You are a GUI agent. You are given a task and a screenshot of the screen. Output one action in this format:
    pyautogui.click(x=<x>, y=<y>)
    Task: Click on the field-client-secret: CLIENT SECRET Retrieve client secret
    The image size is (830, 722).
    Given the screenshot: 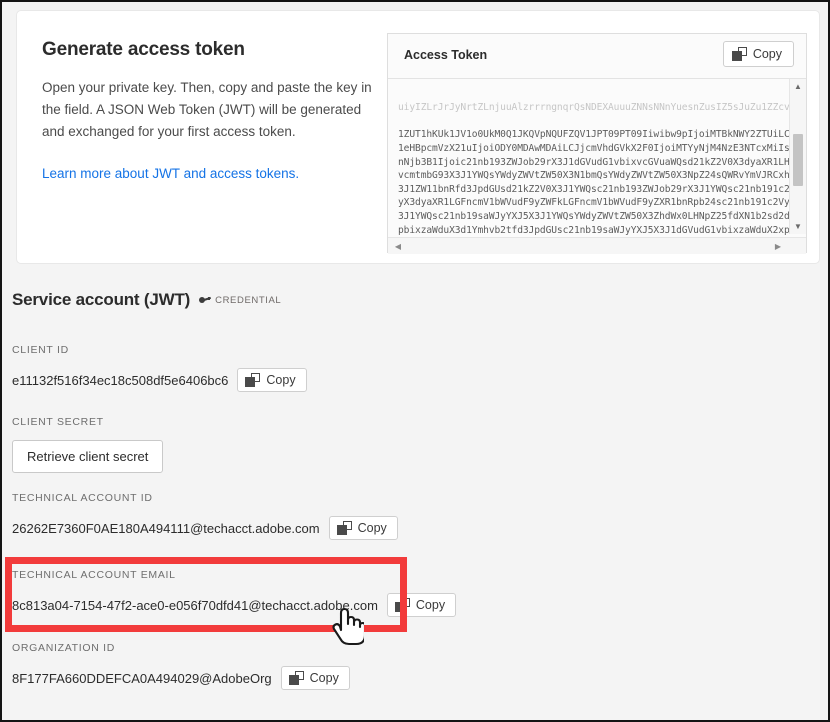 What is the action you would take?
    pyautogui.click(x=88, y=444)
    